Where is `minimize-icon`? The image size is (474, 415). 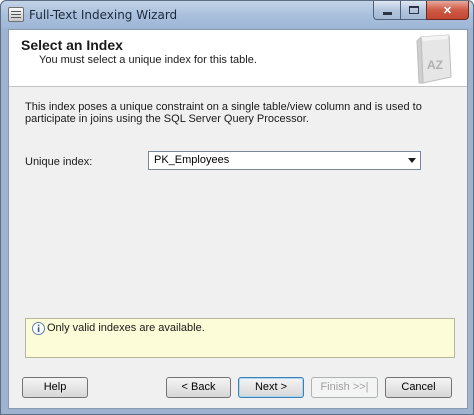
minimize-icon is located at coordinates (387, 13).